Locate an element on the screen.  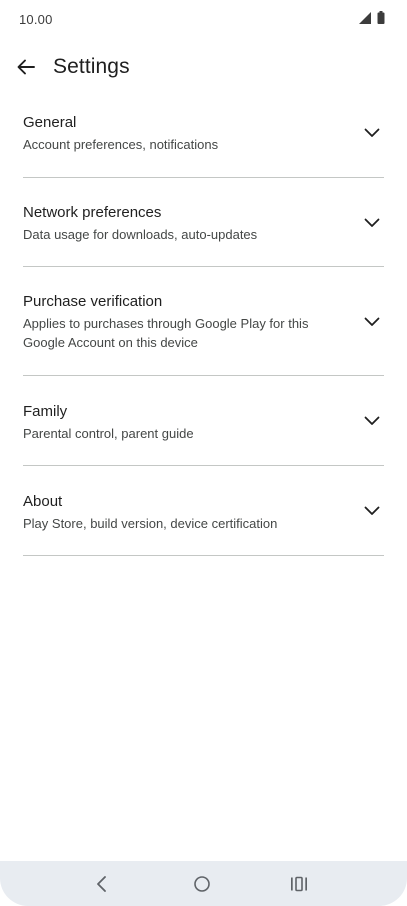
back-button is located at coordinates (26, 67).